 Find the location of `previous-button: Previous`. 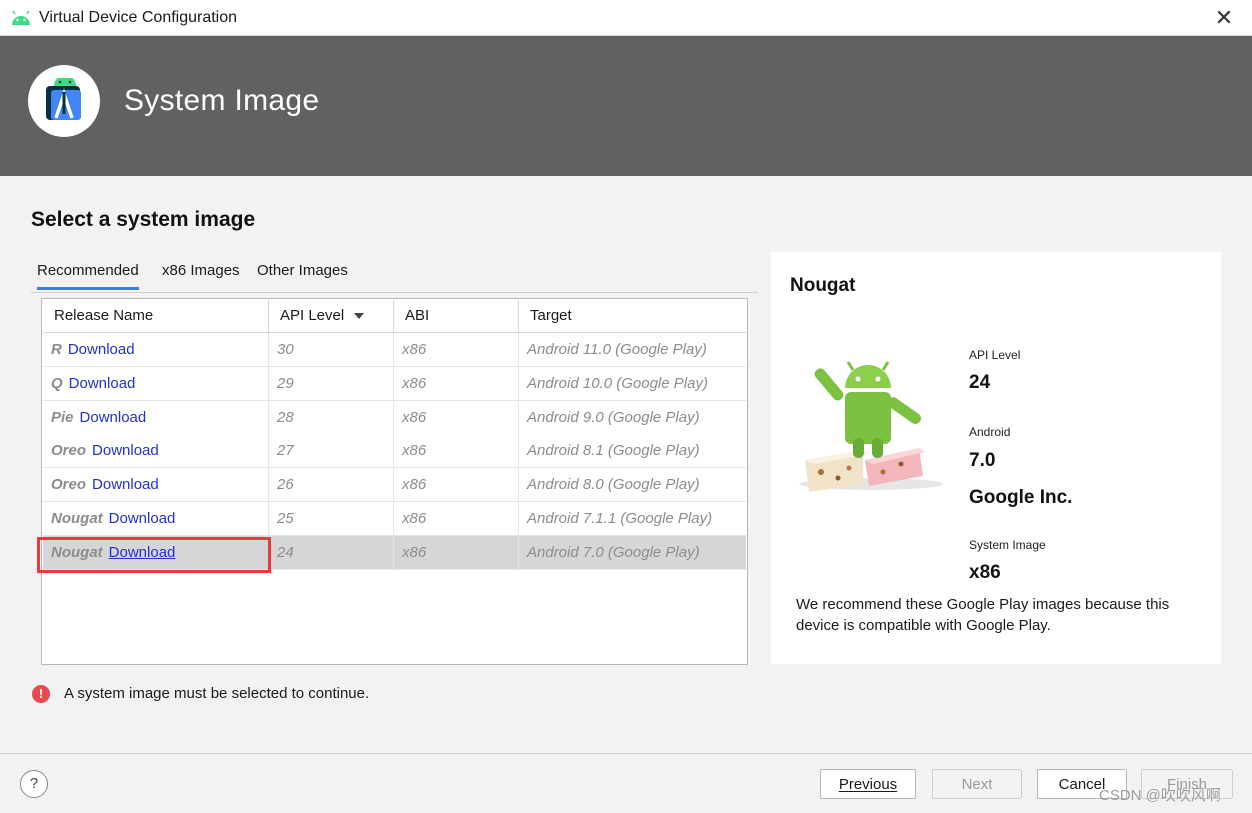

previous-button: Previous is located at coordinates (868, 784).